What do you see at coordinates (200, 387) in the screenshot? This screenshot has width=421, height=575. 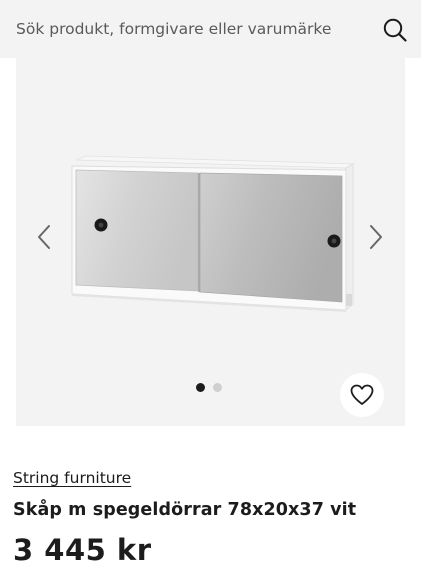 I see `pagination-dot-active` at bounding box center [200, 387].